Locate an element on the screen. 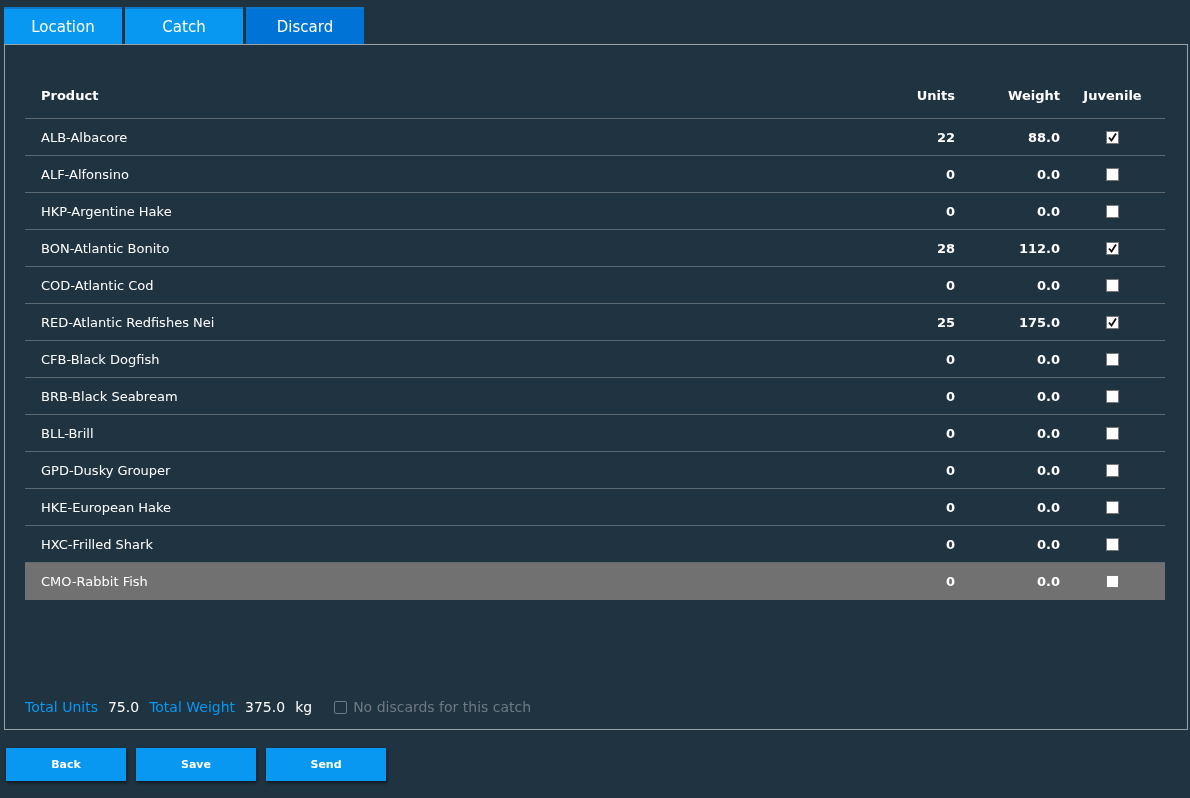 Image resolution: width=1190 pixels, height=798 pixels. product-cell-text: CFB-Black Dogfish is located at coordinates (100, 359).